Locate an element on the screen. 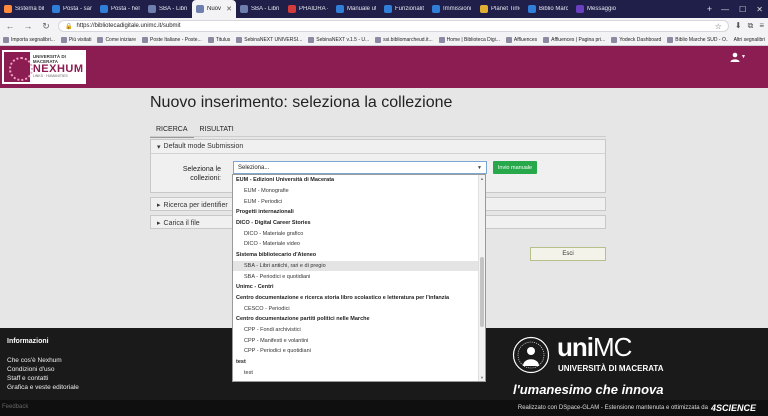 This screenshot has width=768, height=416. dropdown-scrollbar: ▲ ▼ is located at coordinates (481, 278).